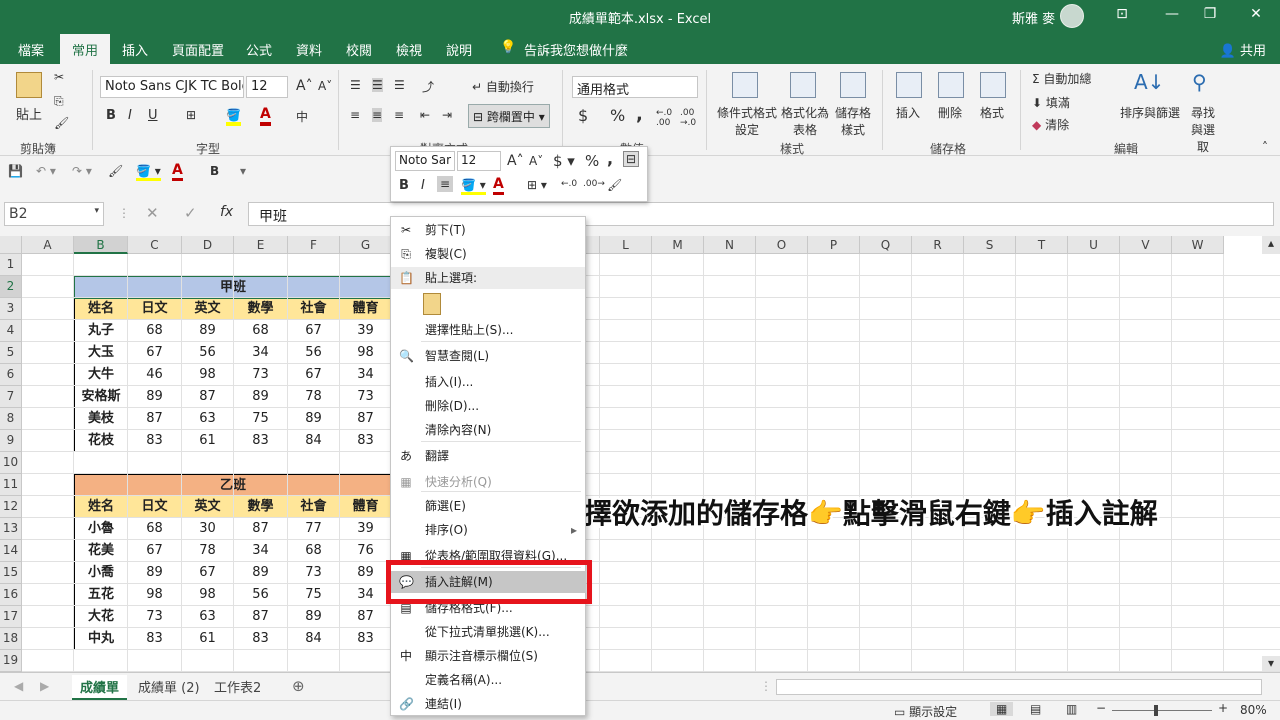 This screenshot has width=1280, height=720. Describe the element at coordinates (664, 118) in the screenshot. I see `increase-decimal-icon: ←.0.00` at that location.